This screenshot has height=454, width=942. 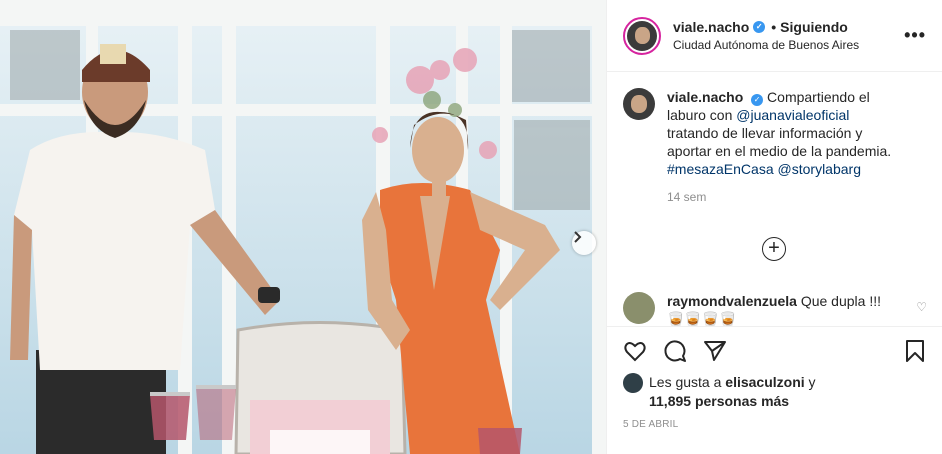 I want to click on comment-icon, so click(x=675, y=351).